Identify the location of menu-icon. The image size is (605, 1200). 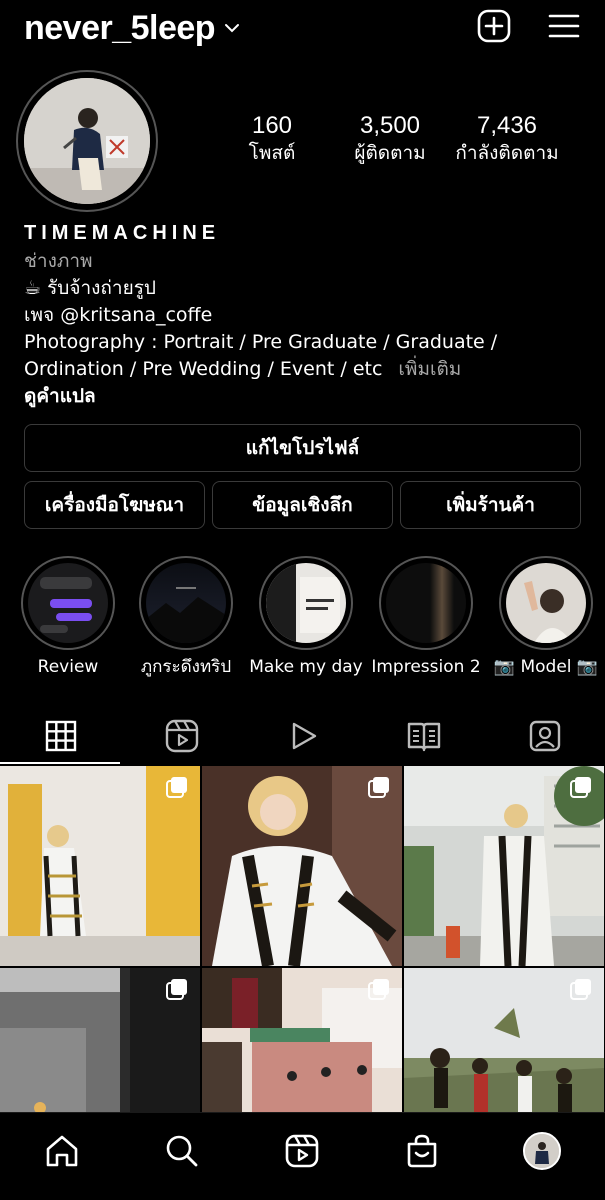
(564, 26).